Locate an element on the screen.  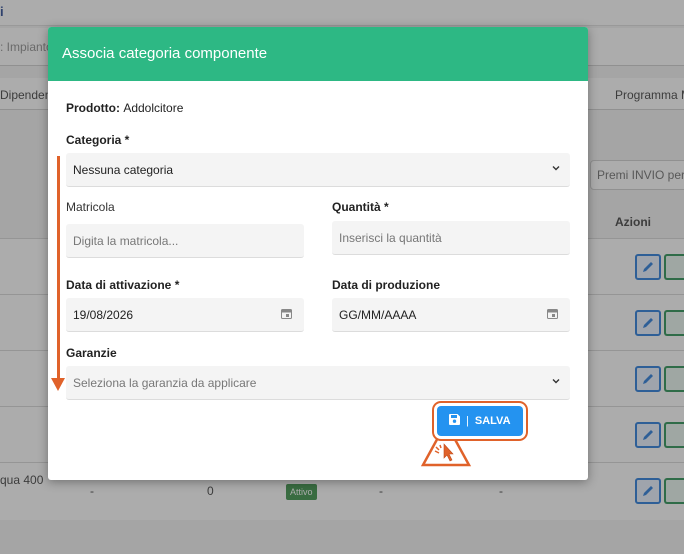
quantity-label: Quantità * is located at coordinates (360, 207).